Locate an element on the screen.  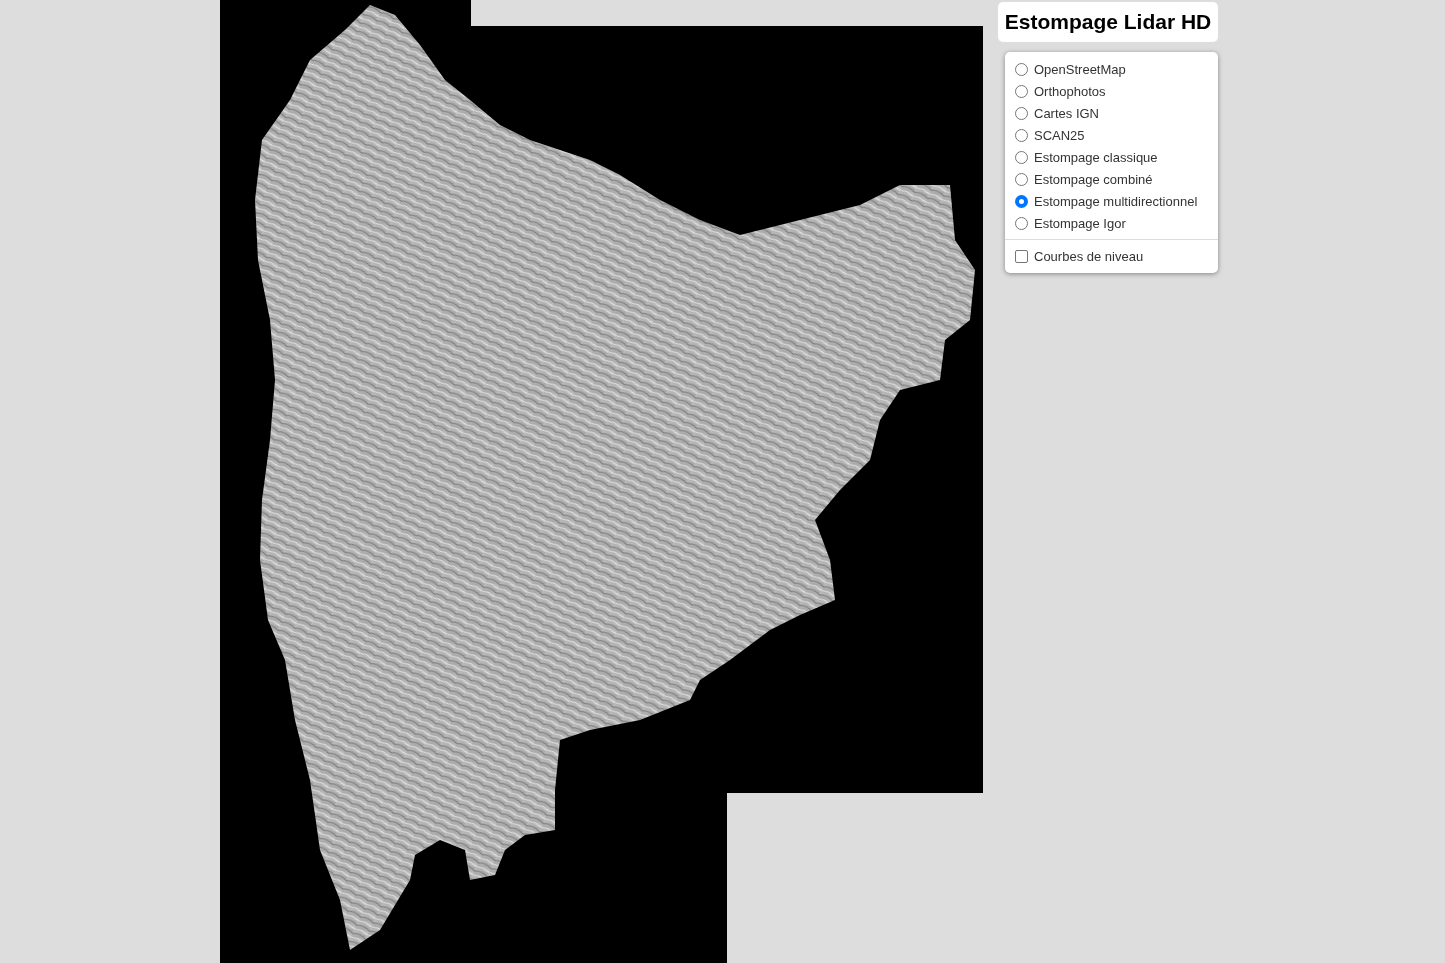
layer-option: Cartes IGN is located at coordinates (1114, 113).